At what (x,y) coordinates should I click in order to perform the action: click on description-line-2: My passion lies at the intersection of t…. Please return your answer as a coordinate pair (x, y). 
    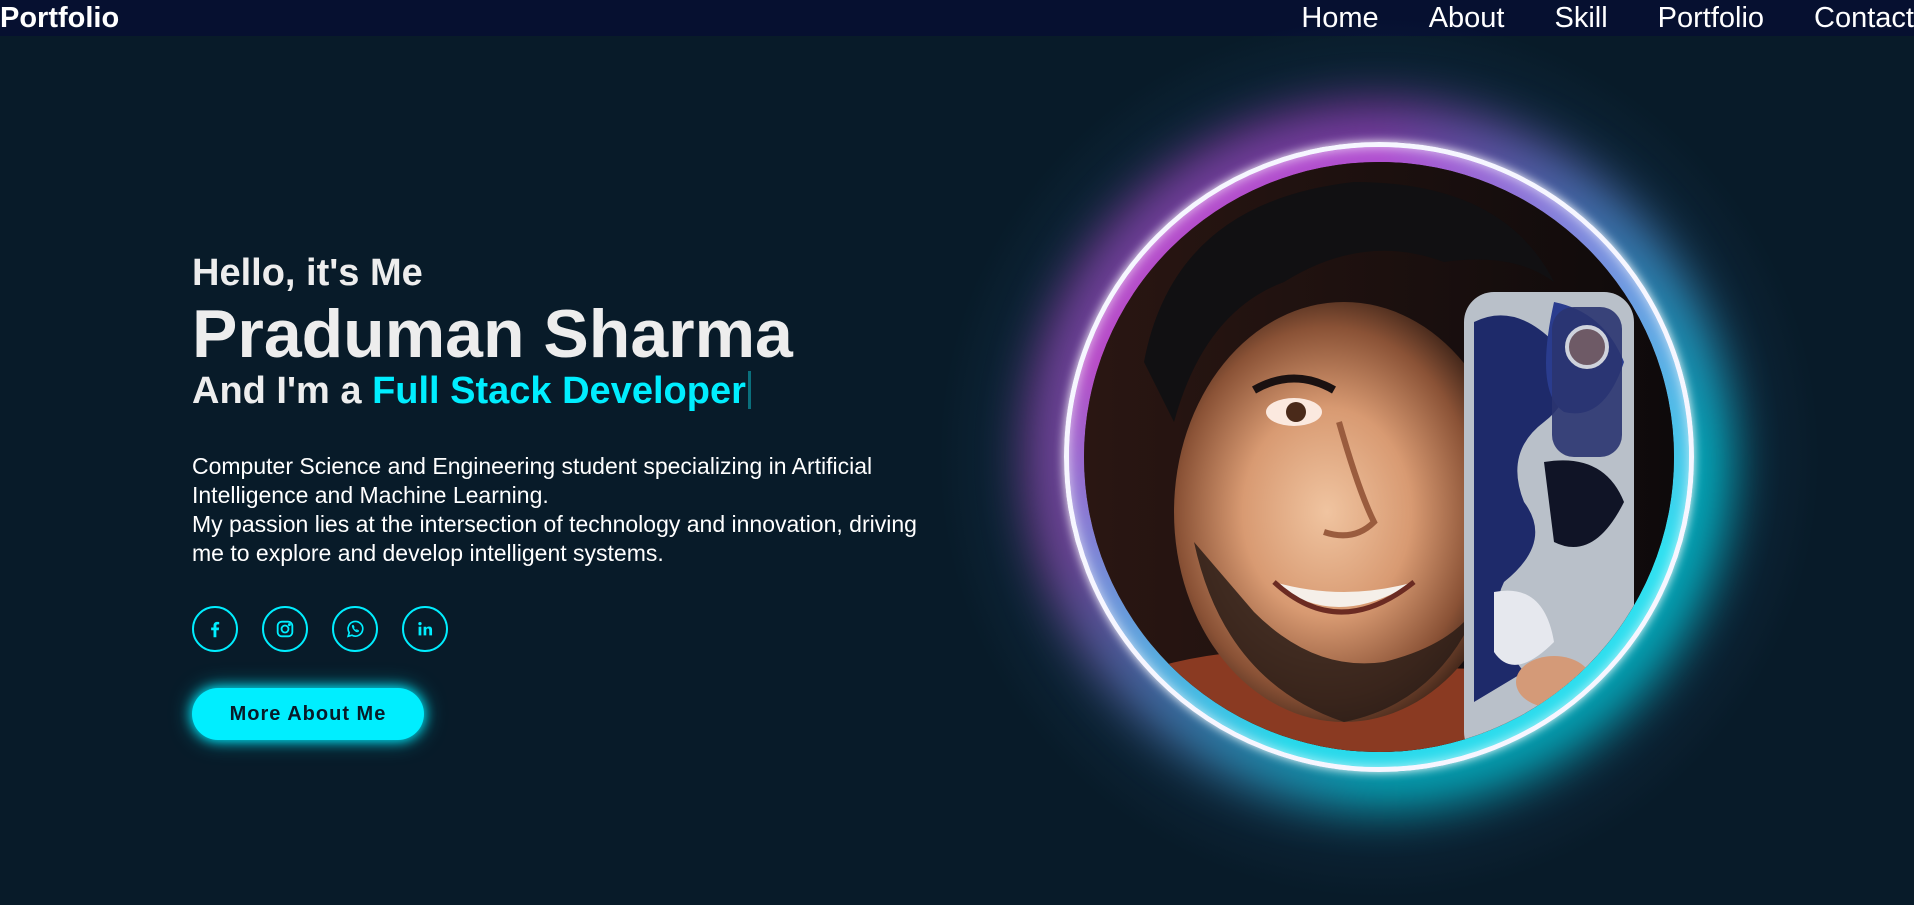
    Looking at the image, I should click on (554, 538).